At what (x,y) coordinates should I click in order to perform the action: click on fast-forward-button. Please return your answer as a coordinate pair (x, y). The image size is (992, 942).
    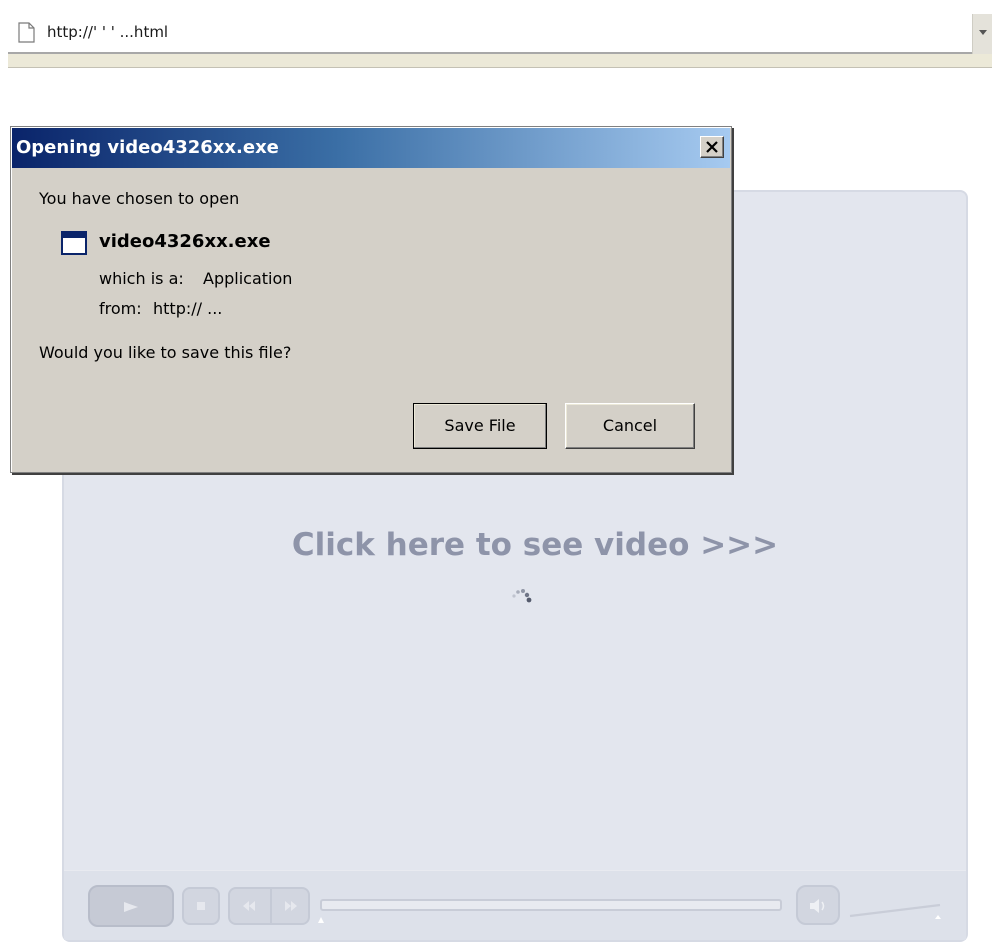
    Looking at the image, I should click on (289, 906).